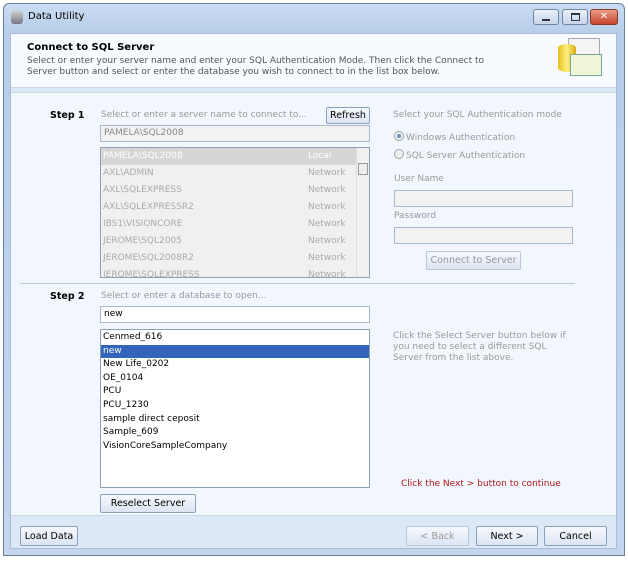  Describe the element at coordinates (235, 433) in the screenshot. I see `database-list-item: Sample_609` at that location.